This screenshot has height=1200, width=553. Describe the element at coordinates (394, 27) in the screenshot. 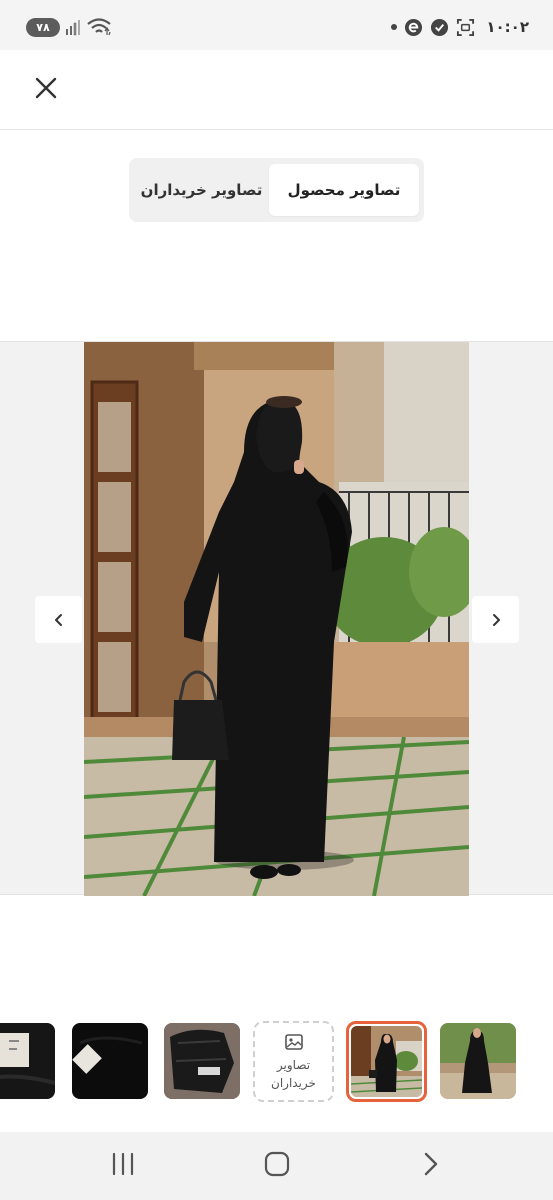

I see `notification-dot-icon` at that location.